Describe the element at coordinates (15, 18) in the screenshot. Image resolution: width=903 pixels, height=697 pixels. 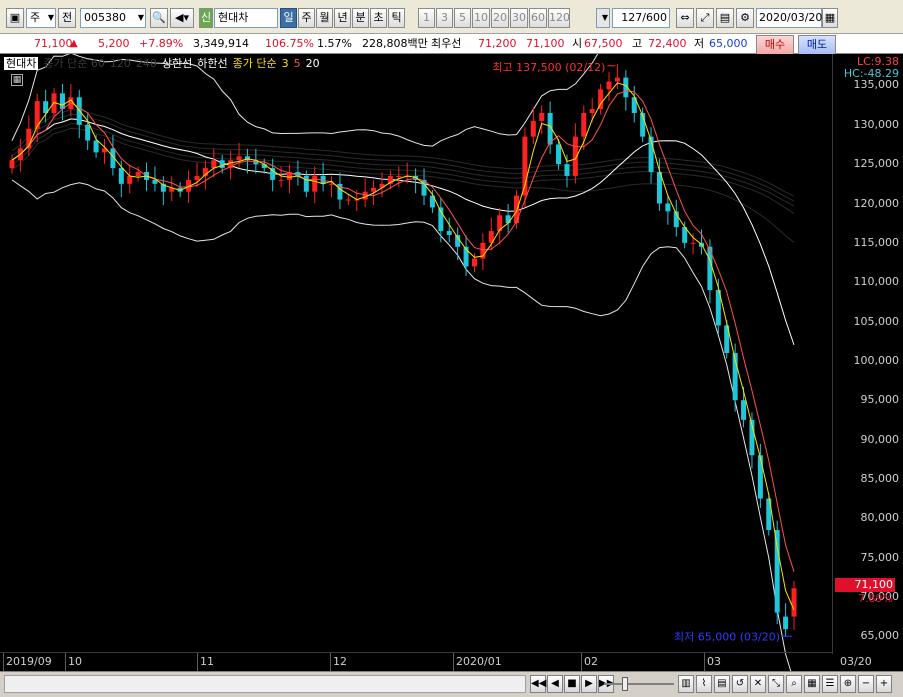
I see `chart-type-icon: ▣` at that location.